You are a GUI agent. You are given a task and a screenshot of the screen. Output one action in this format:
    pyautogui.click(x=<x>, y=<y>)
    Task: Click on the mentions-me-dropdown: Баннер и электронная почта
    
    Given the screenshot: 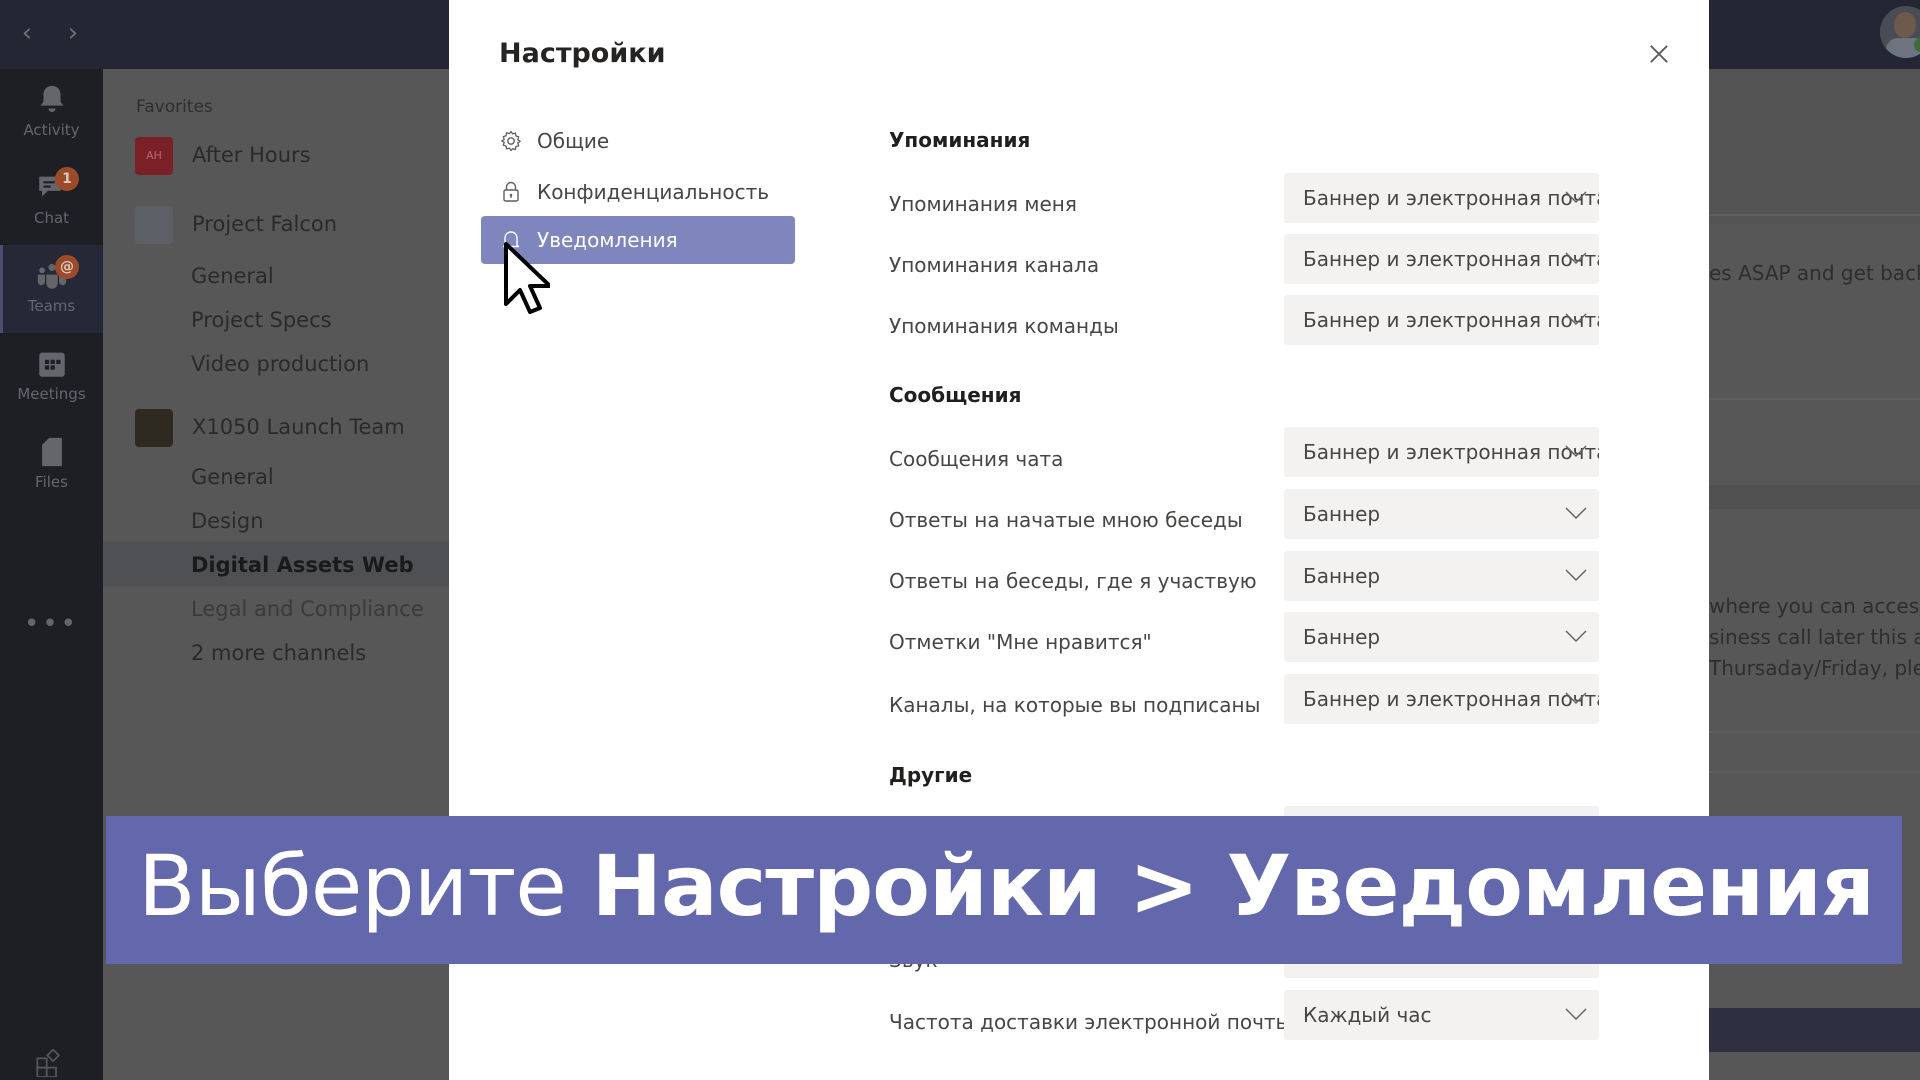 What is the action you would take?
    pyautogui.click(x=1441, y=198)
    